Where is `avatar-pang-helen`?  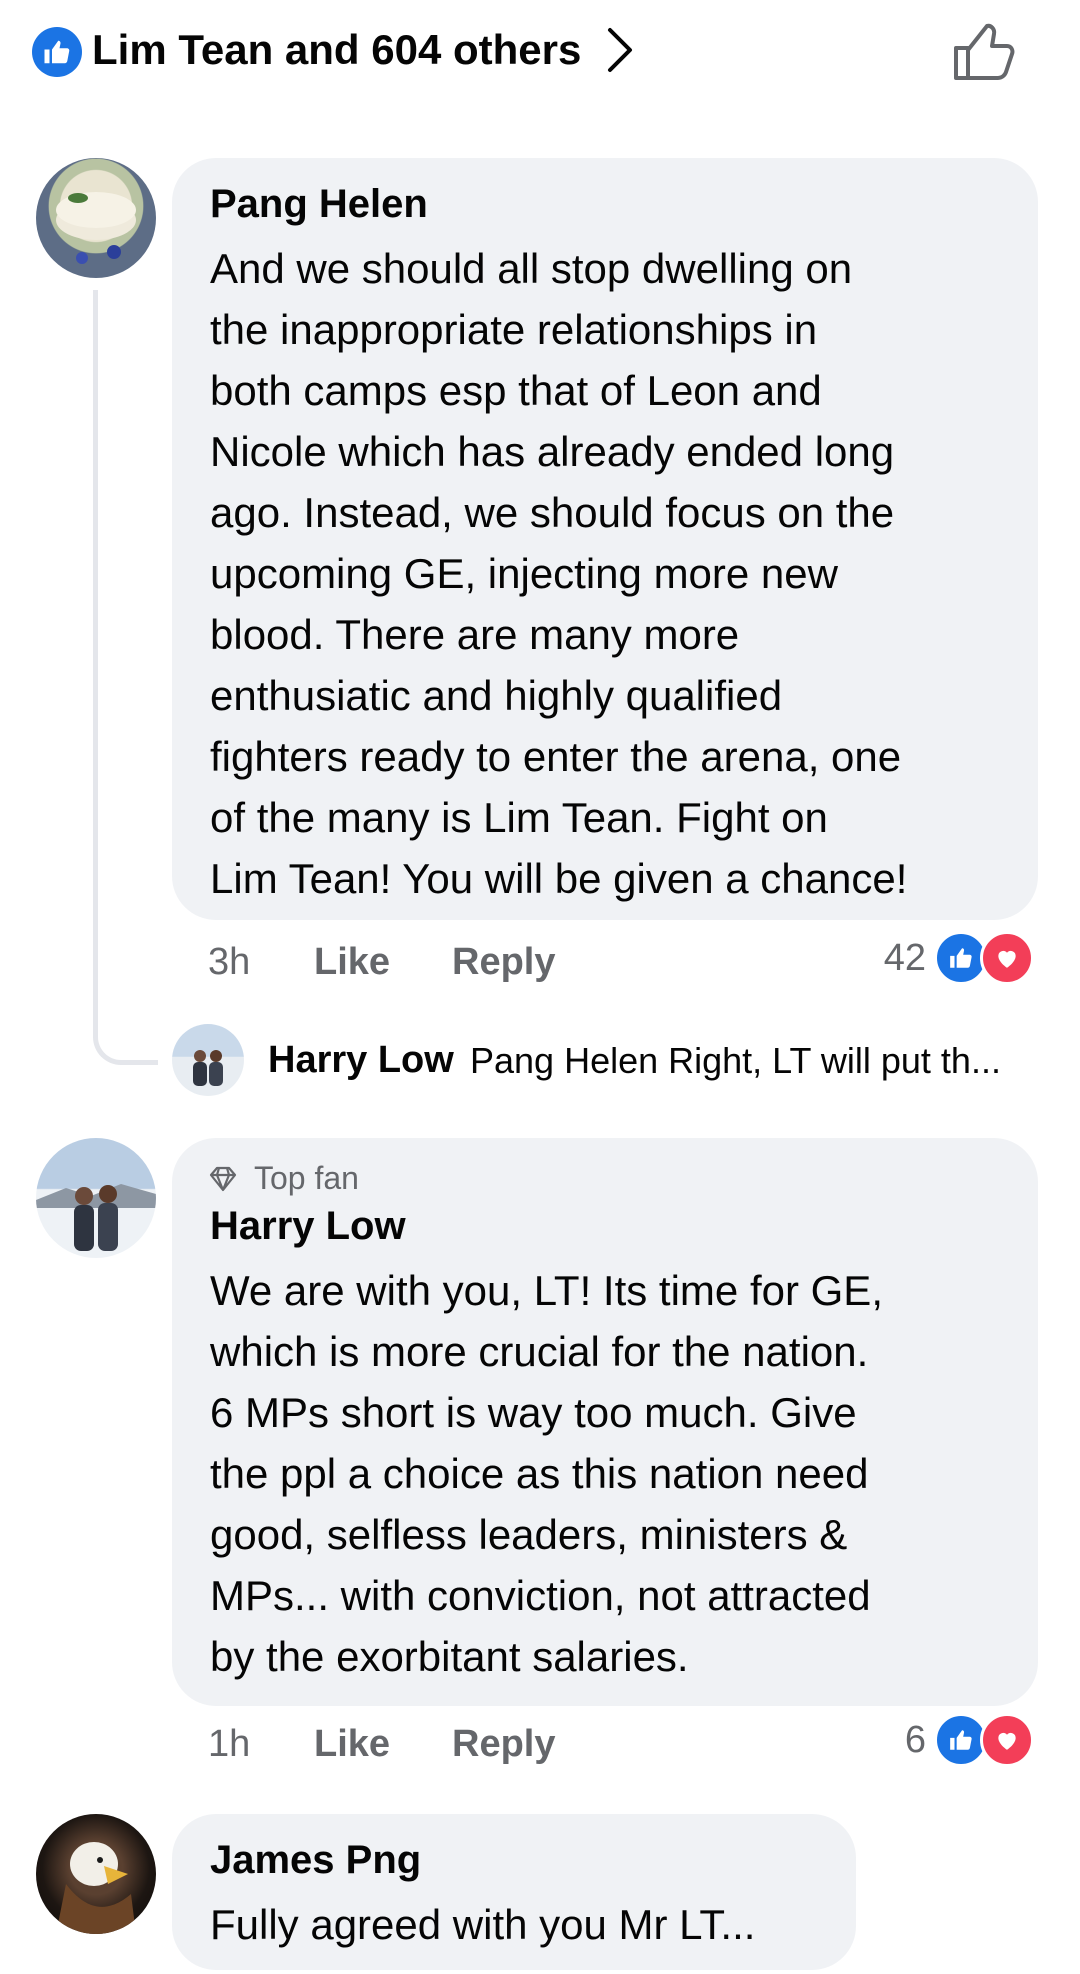 avatar-pang-helen is located at coordinates (96, 218).